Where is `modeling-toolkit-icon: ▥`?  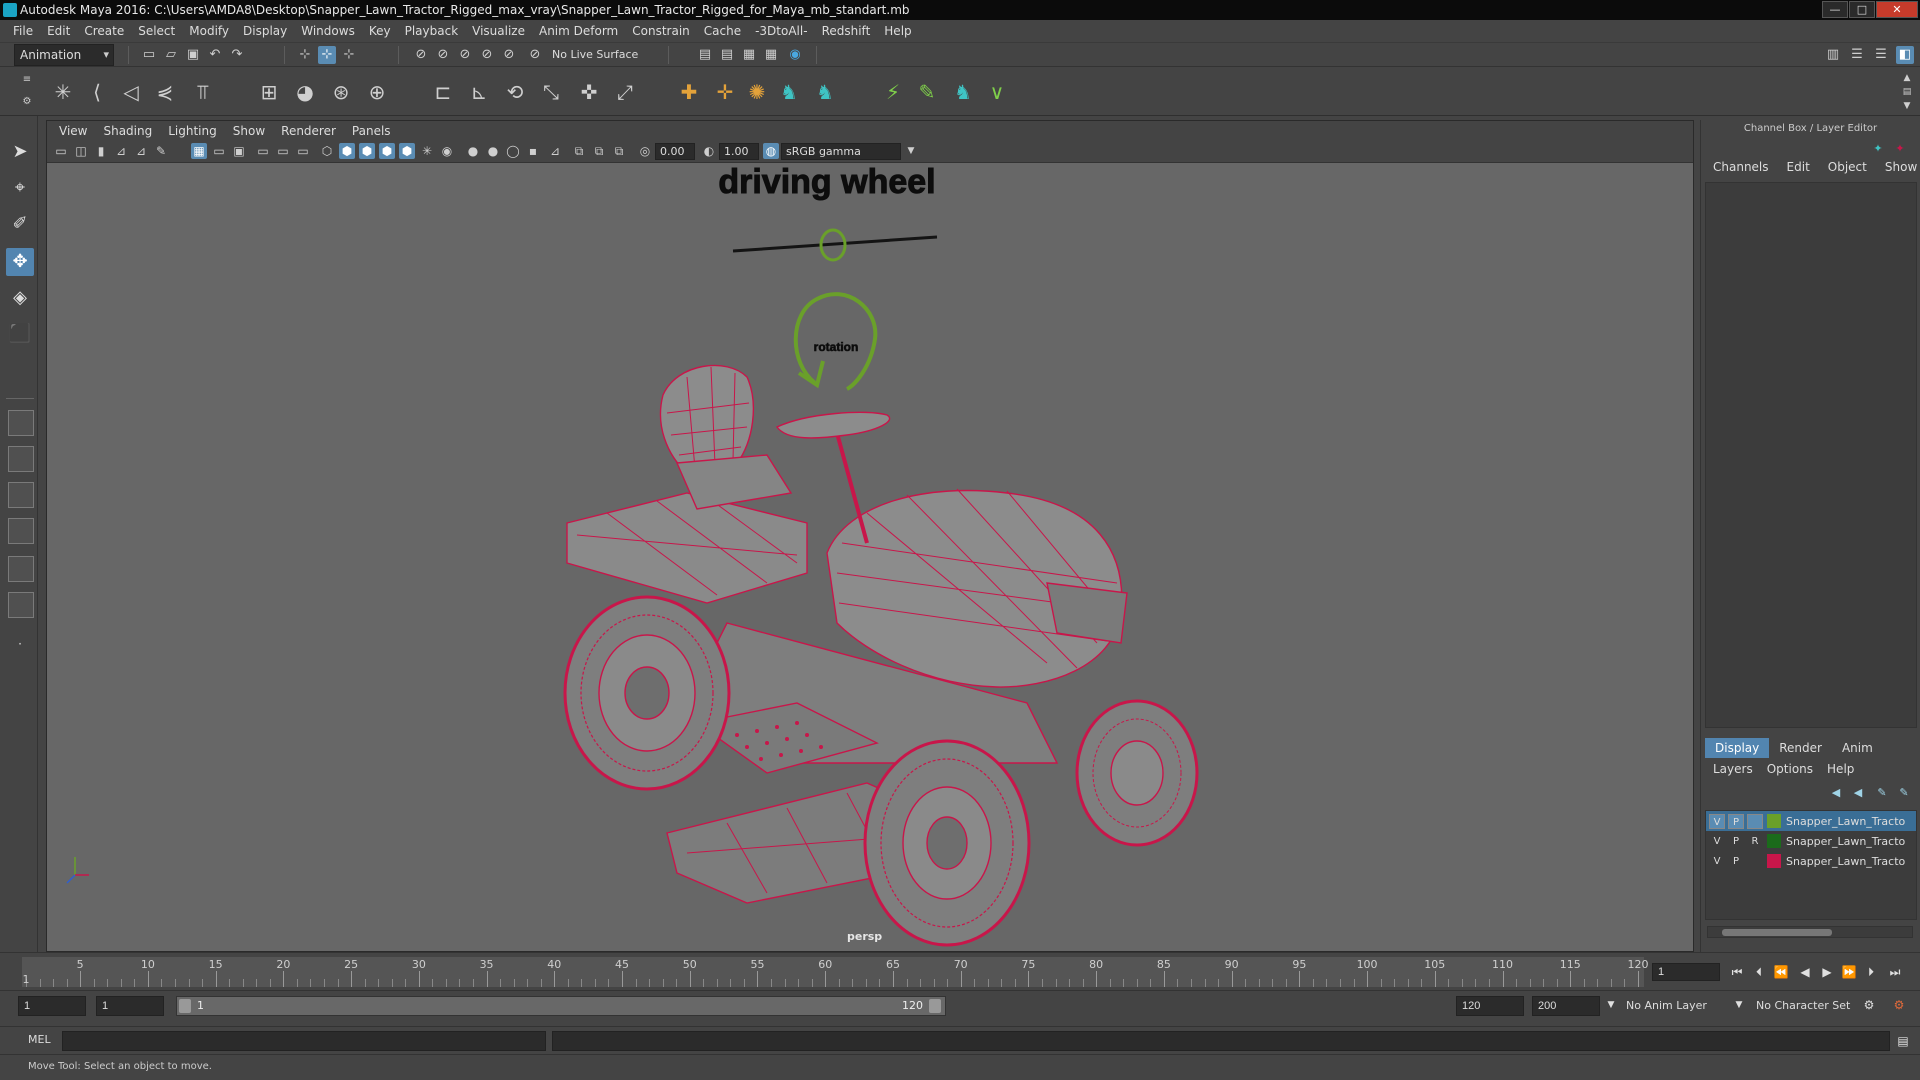 modeling-toolkit-icon: ▥ is located at coordinates (1833, 55).